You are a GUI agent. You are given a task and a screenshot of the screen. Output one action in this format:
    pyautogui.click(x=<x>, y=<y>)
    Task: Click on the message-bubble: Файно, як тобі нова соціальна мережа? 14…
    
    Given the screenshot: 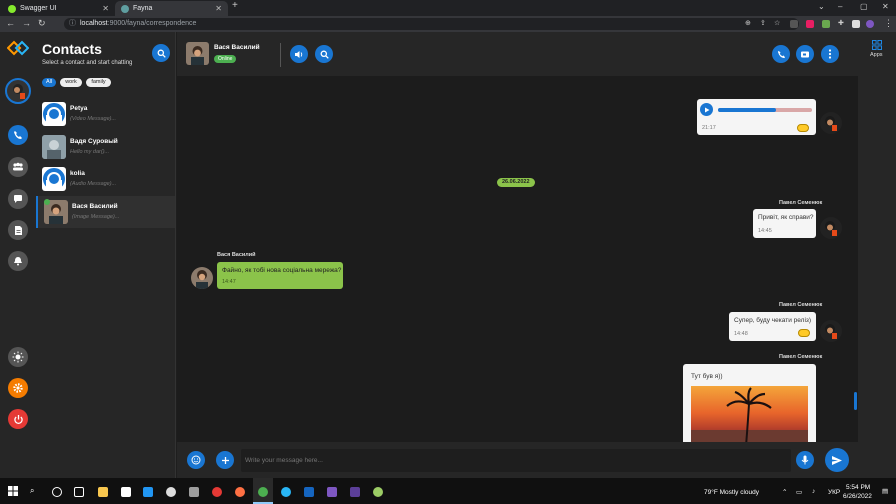 What is the action you would take?
    pyautogui.click(x=280, y=275)
    